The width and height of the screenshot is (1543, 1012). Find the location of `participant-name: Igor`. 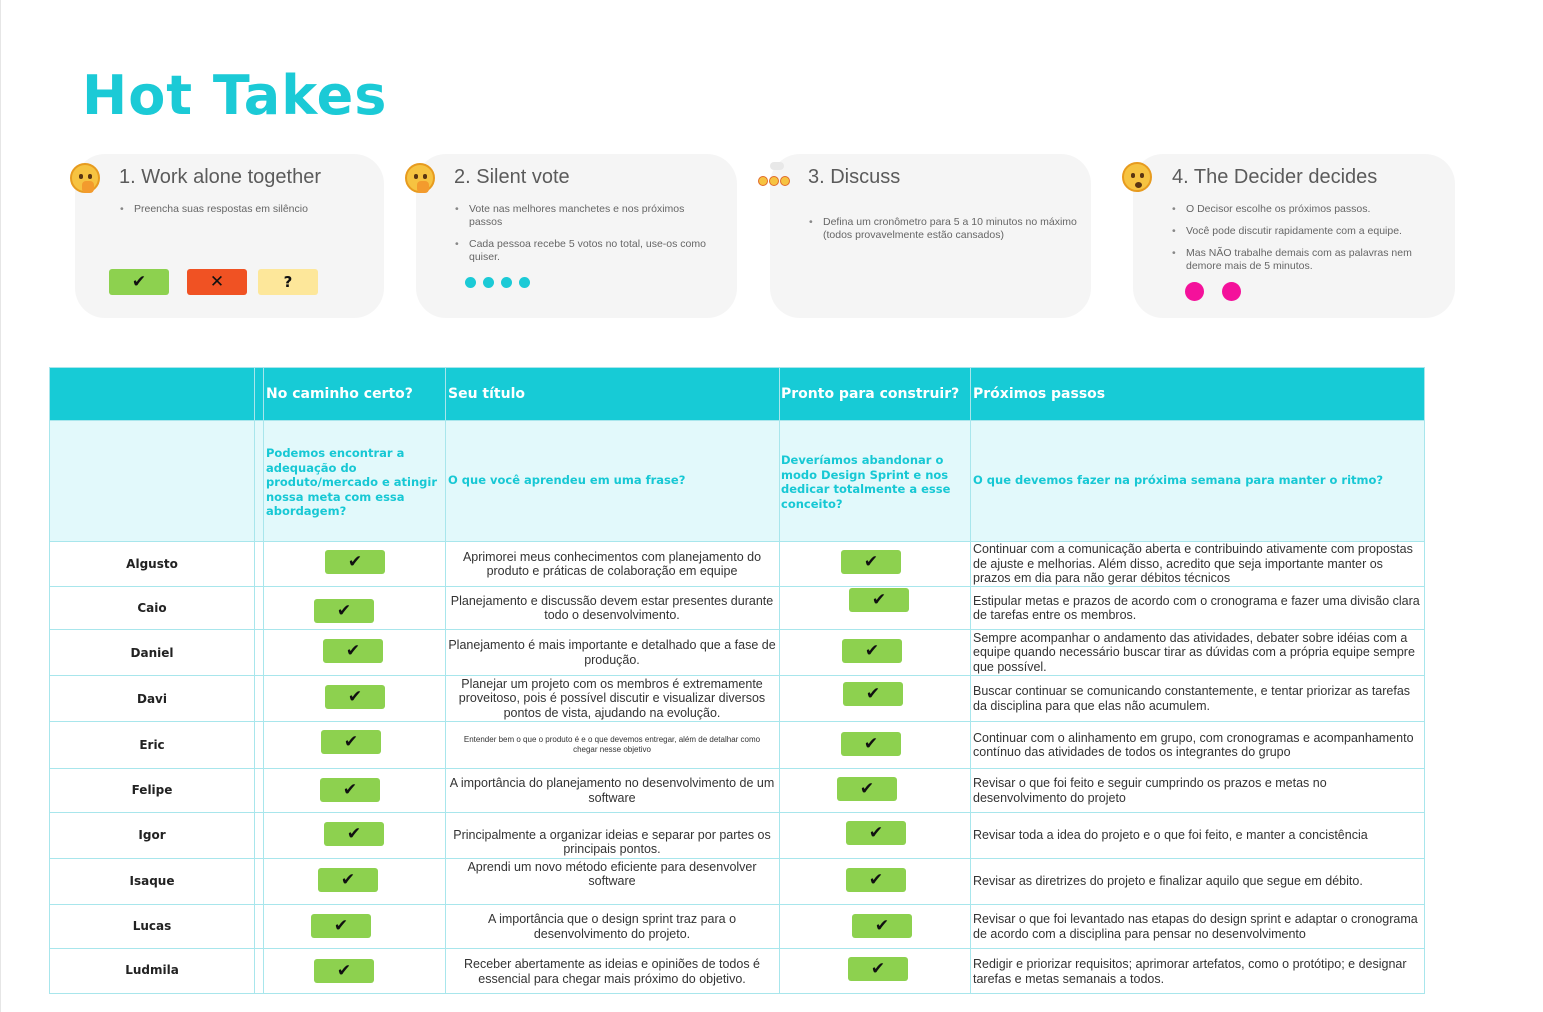

participant-name: Igor is located at coordinates (152, 835).